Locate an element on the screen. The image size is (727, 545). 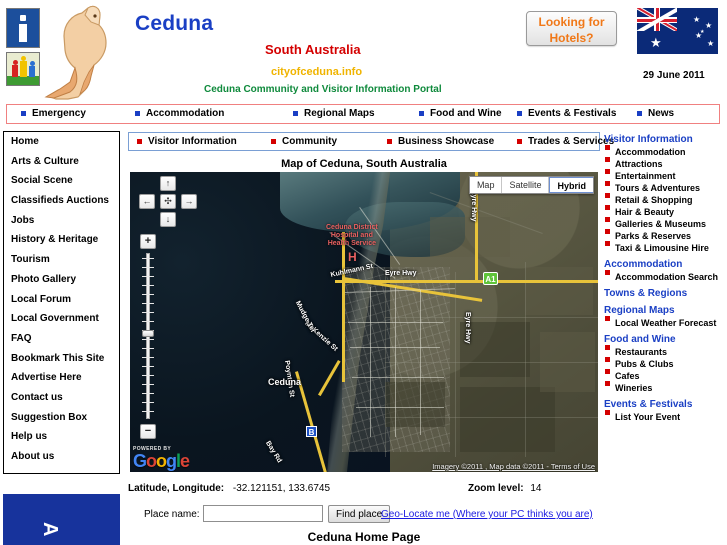
place-name-input is located at coordinates (263, 513).